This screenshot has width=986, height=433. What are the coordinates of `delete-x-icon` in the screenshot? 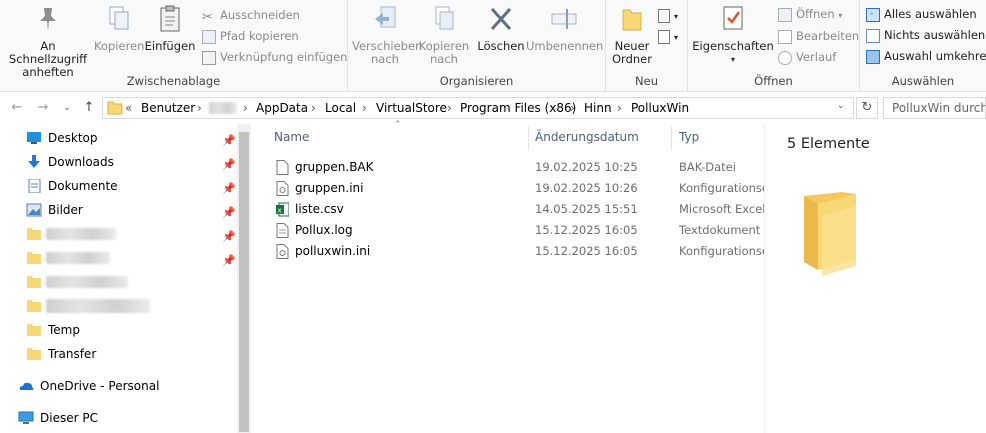 It's located at (501, 19).